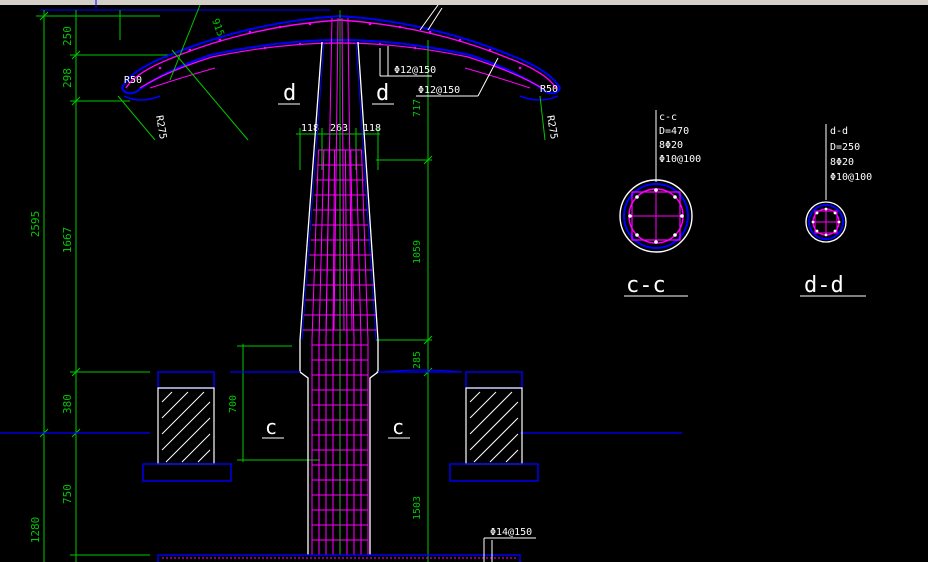  I want to click on dim-263: 263, so click(339, 128).